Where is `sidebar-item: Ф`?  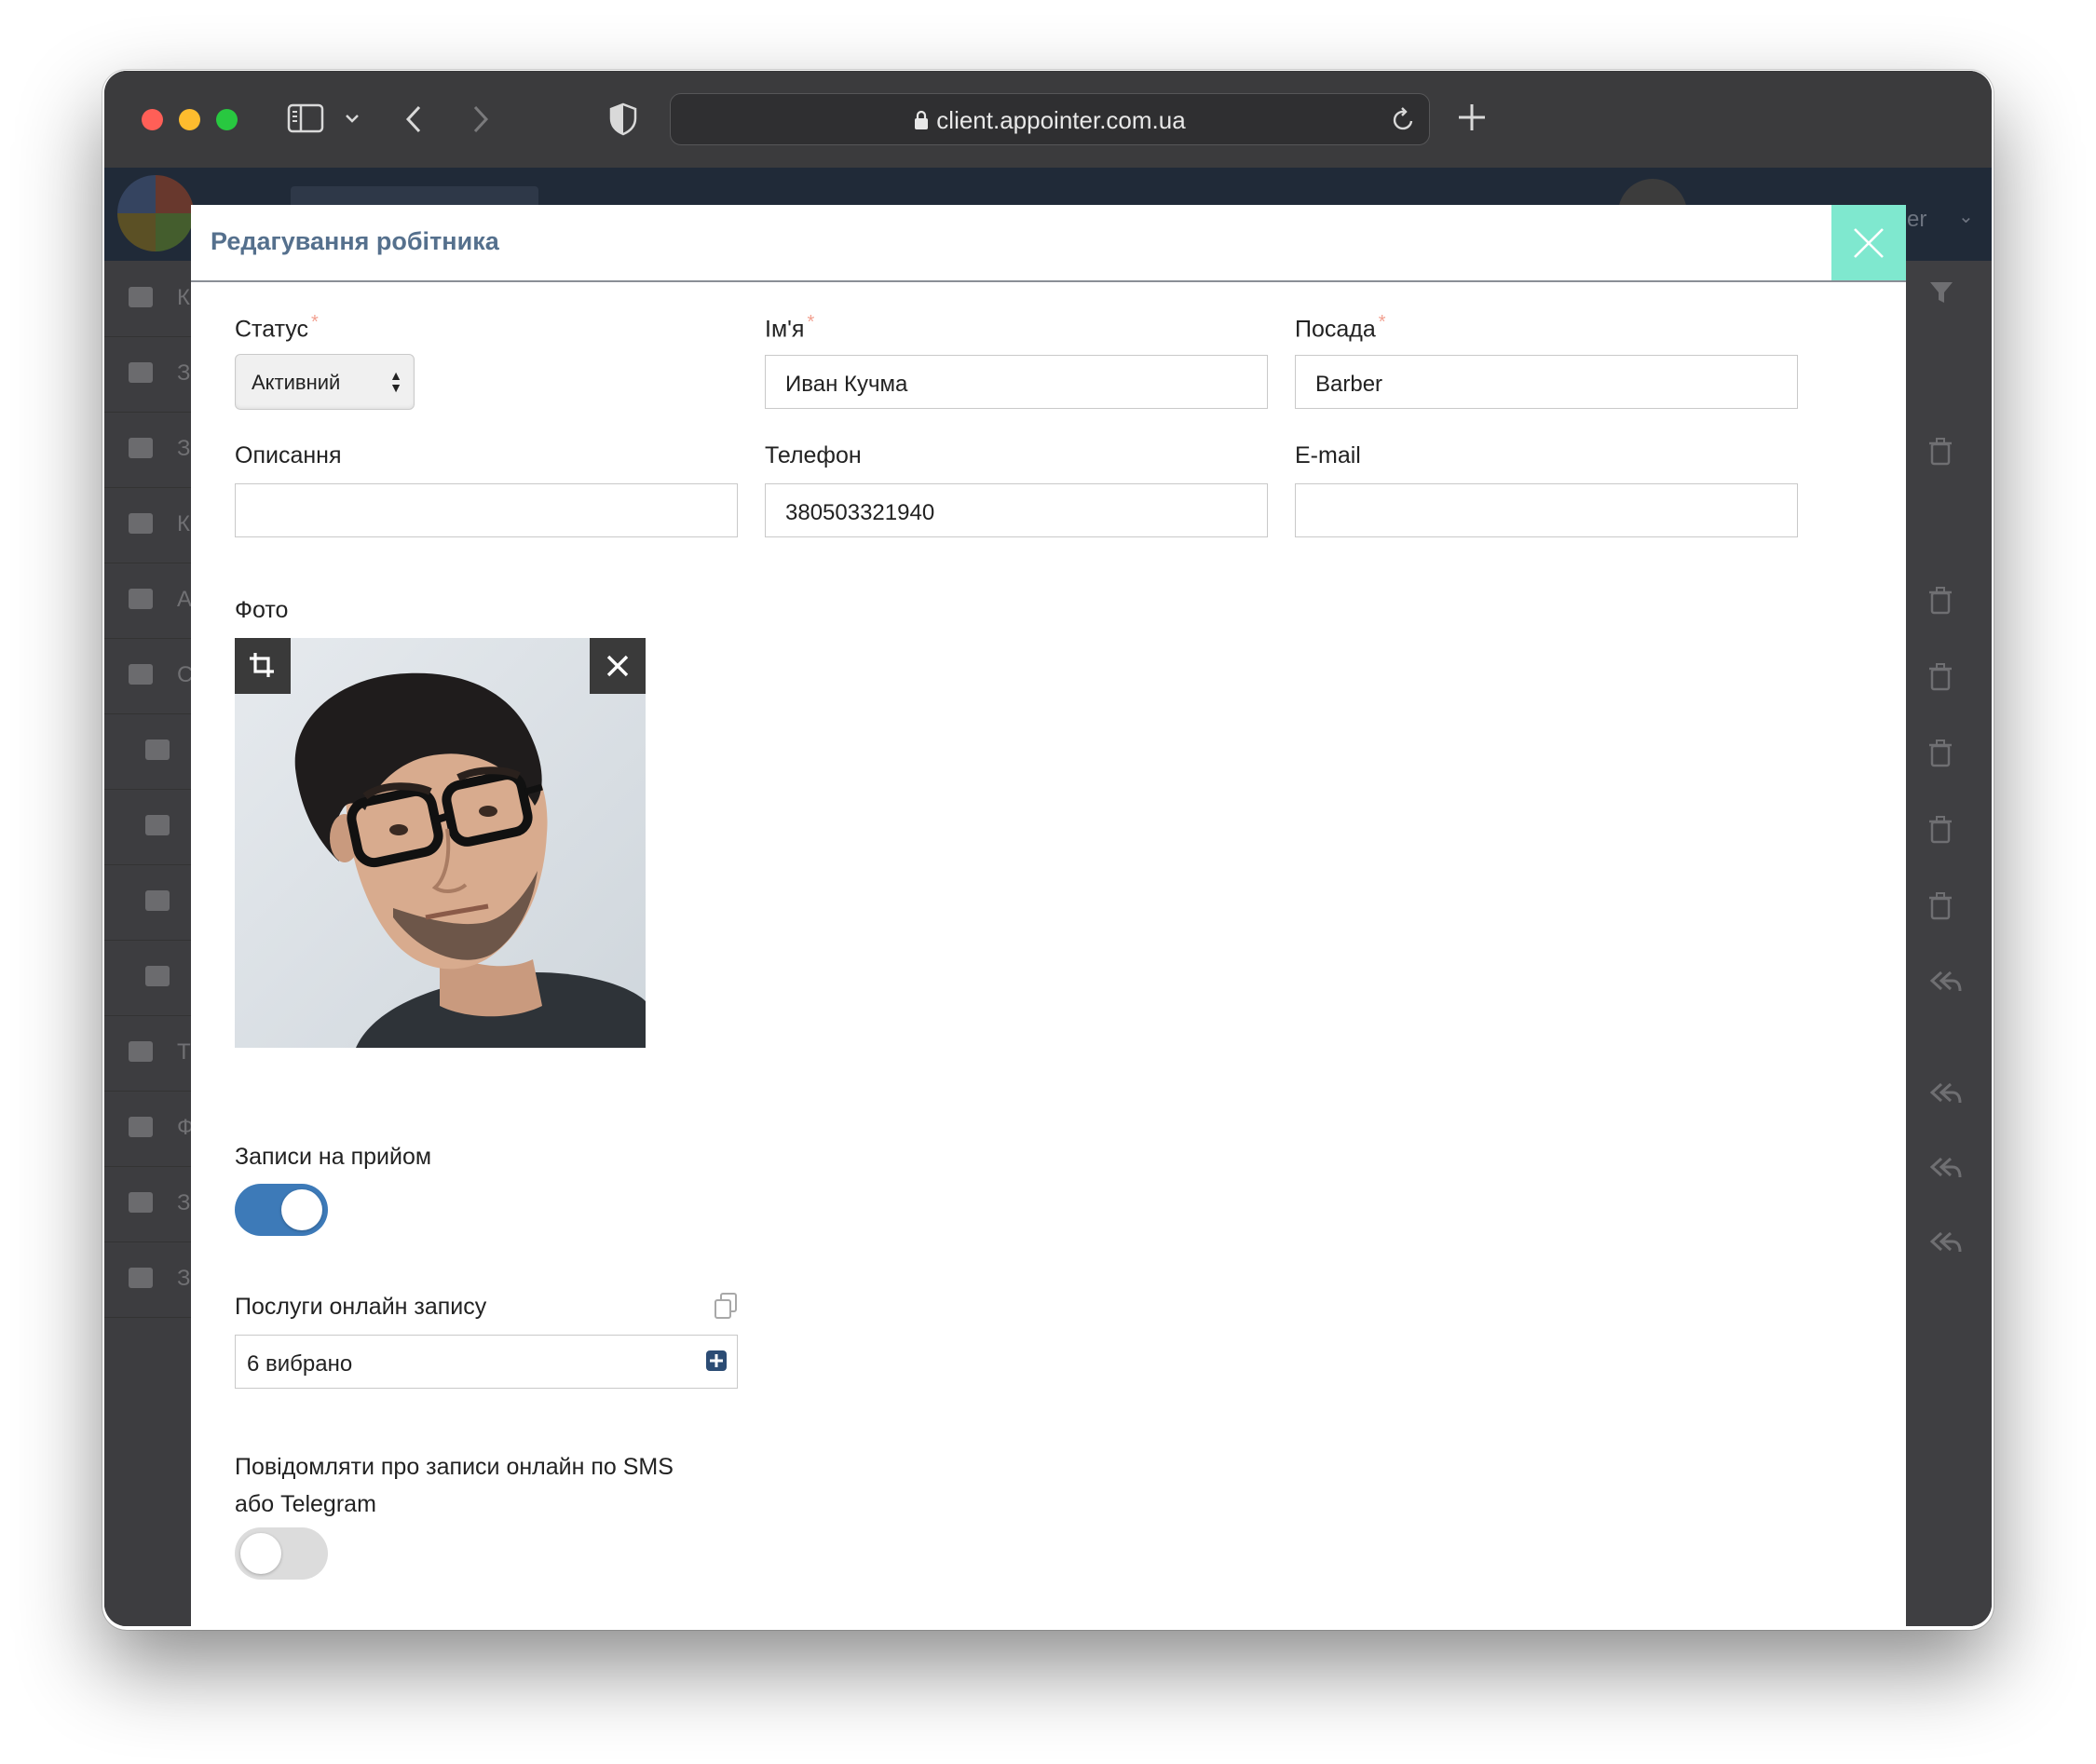 sidebar-item: Ф is located at coordinates (151, 1129).